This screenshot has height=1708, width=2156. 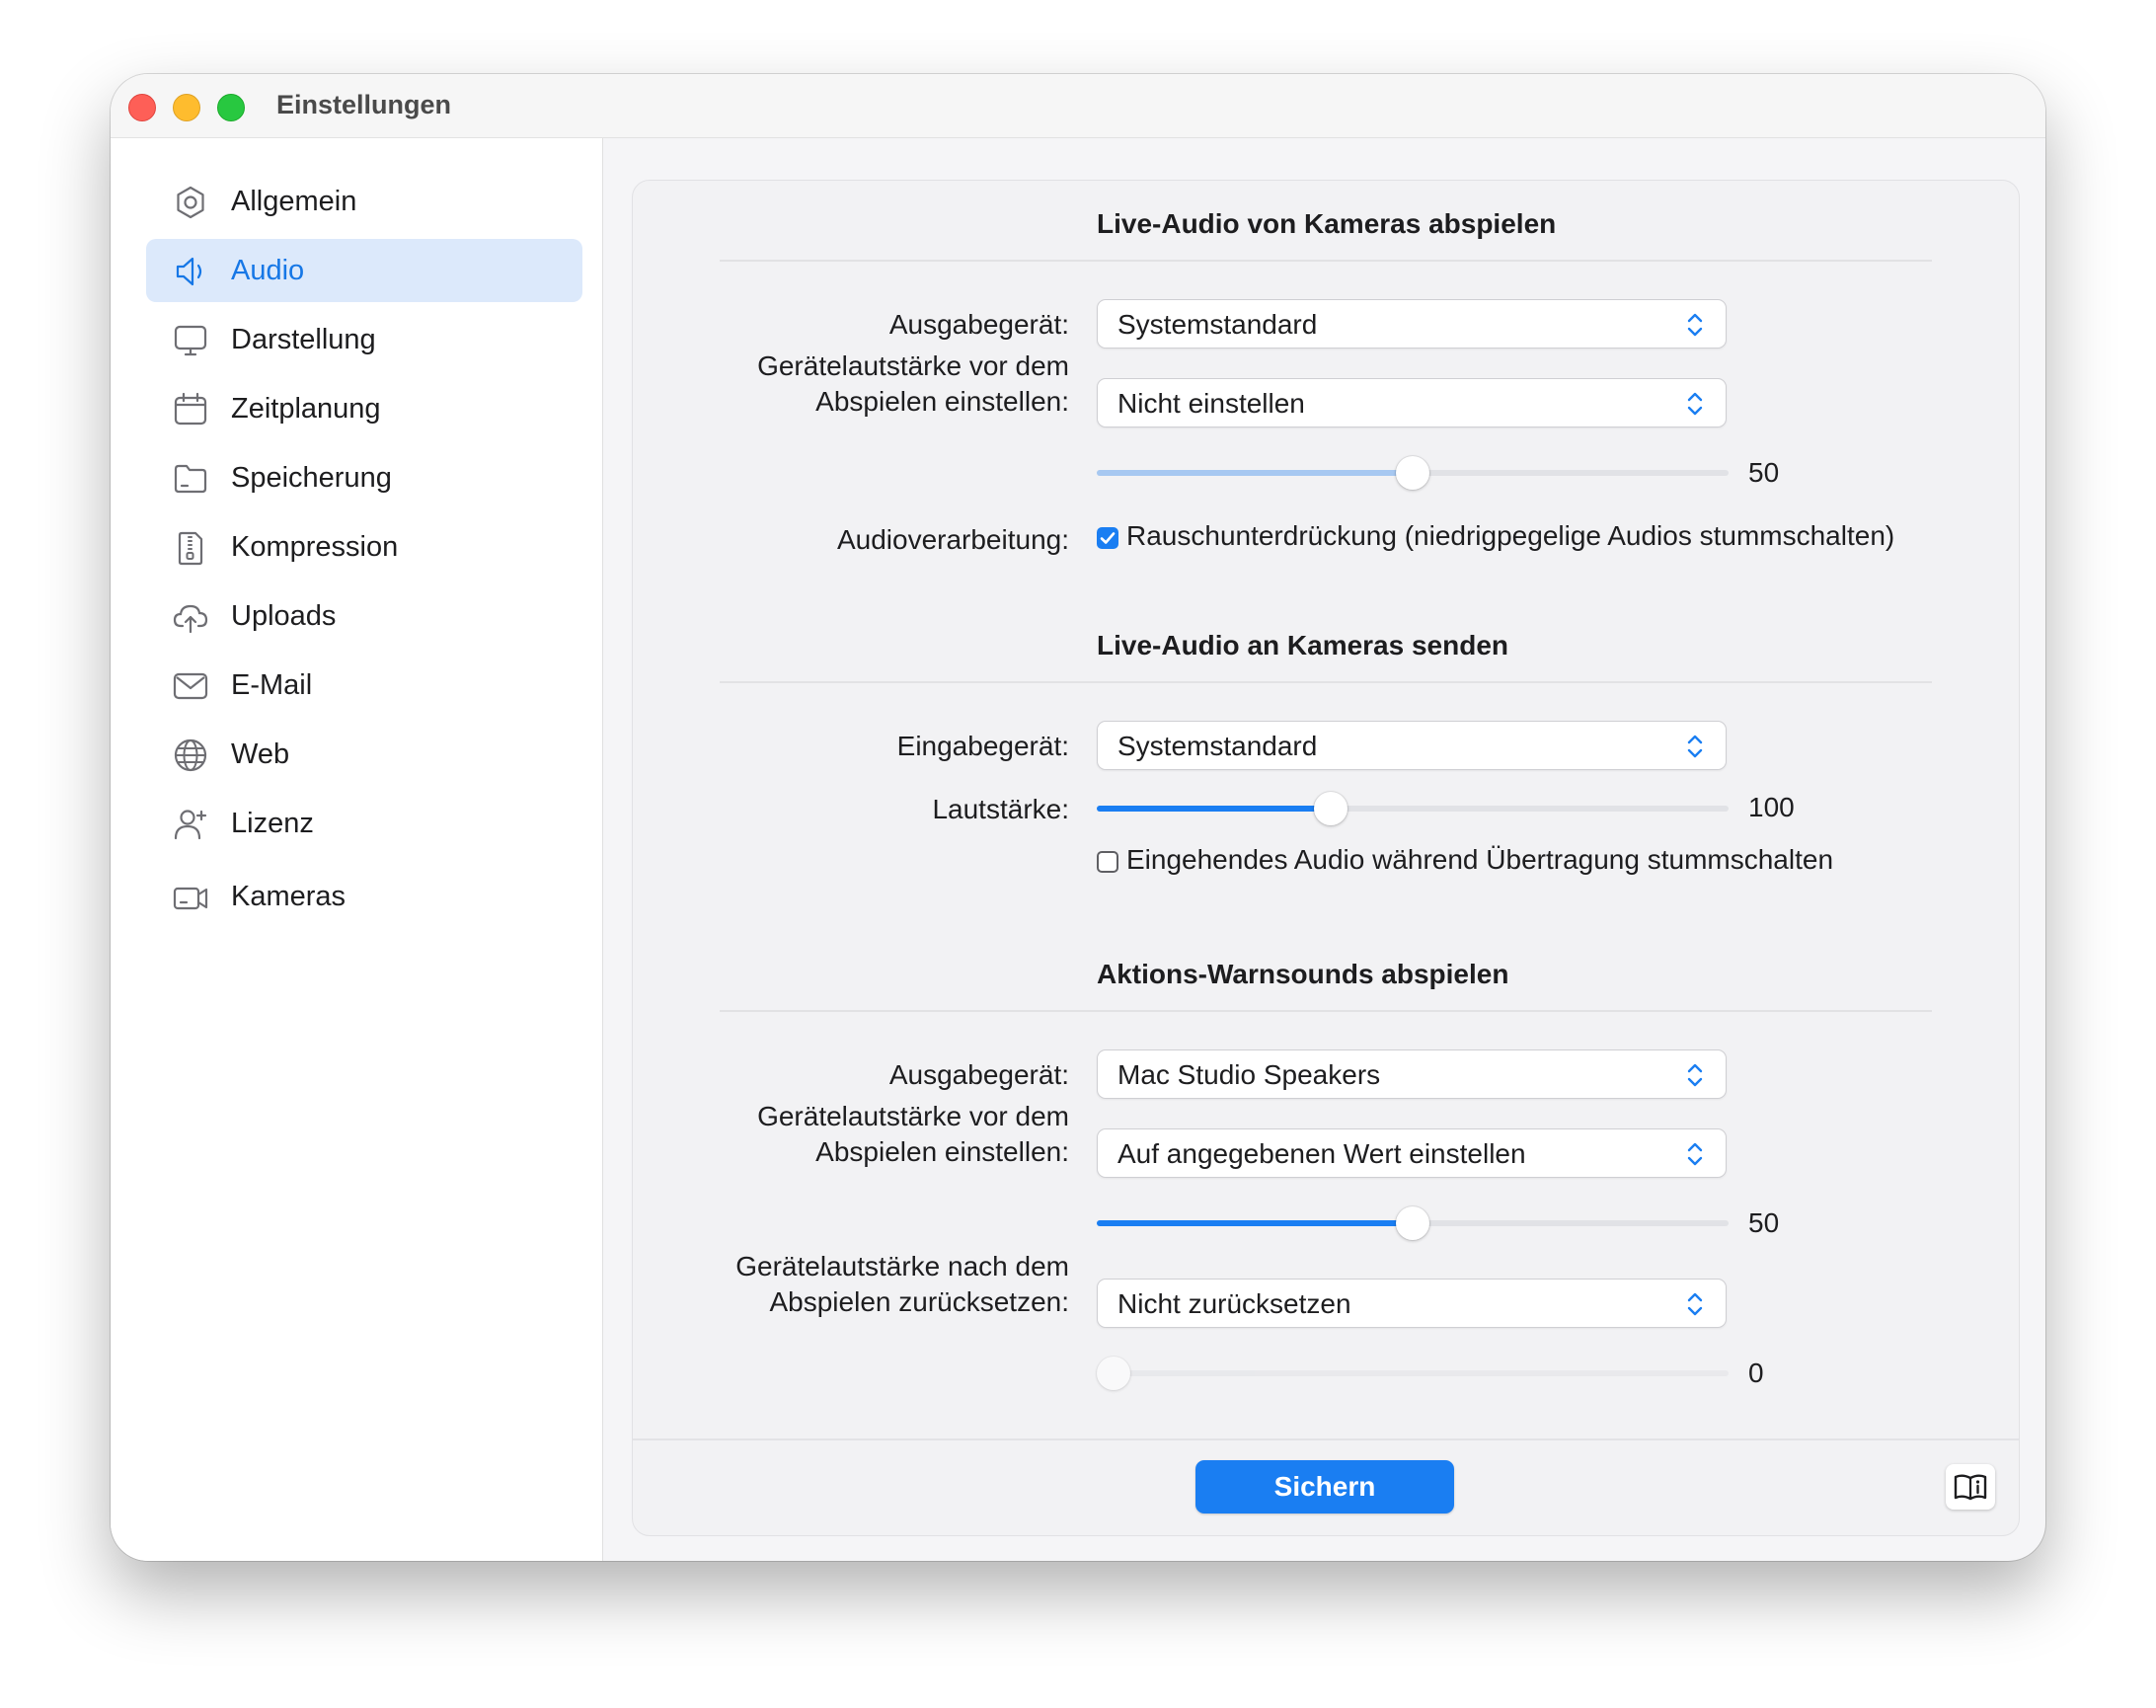 I want to click on alerts-volume-after-select: Nicht zurücksetzen, so click(x=1412, y=1303).